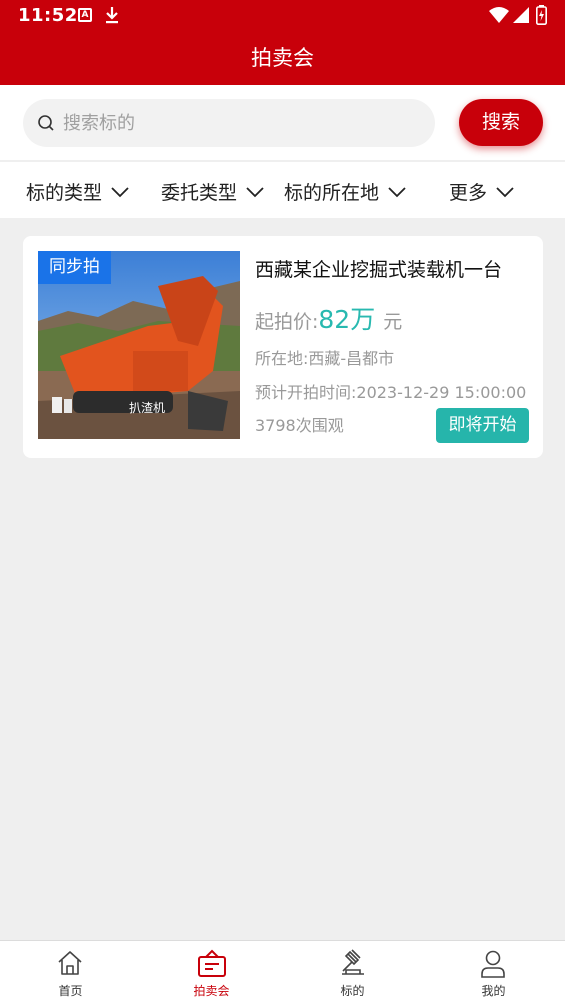  I want to click on tab-mine: 我的, so click(493, 972).